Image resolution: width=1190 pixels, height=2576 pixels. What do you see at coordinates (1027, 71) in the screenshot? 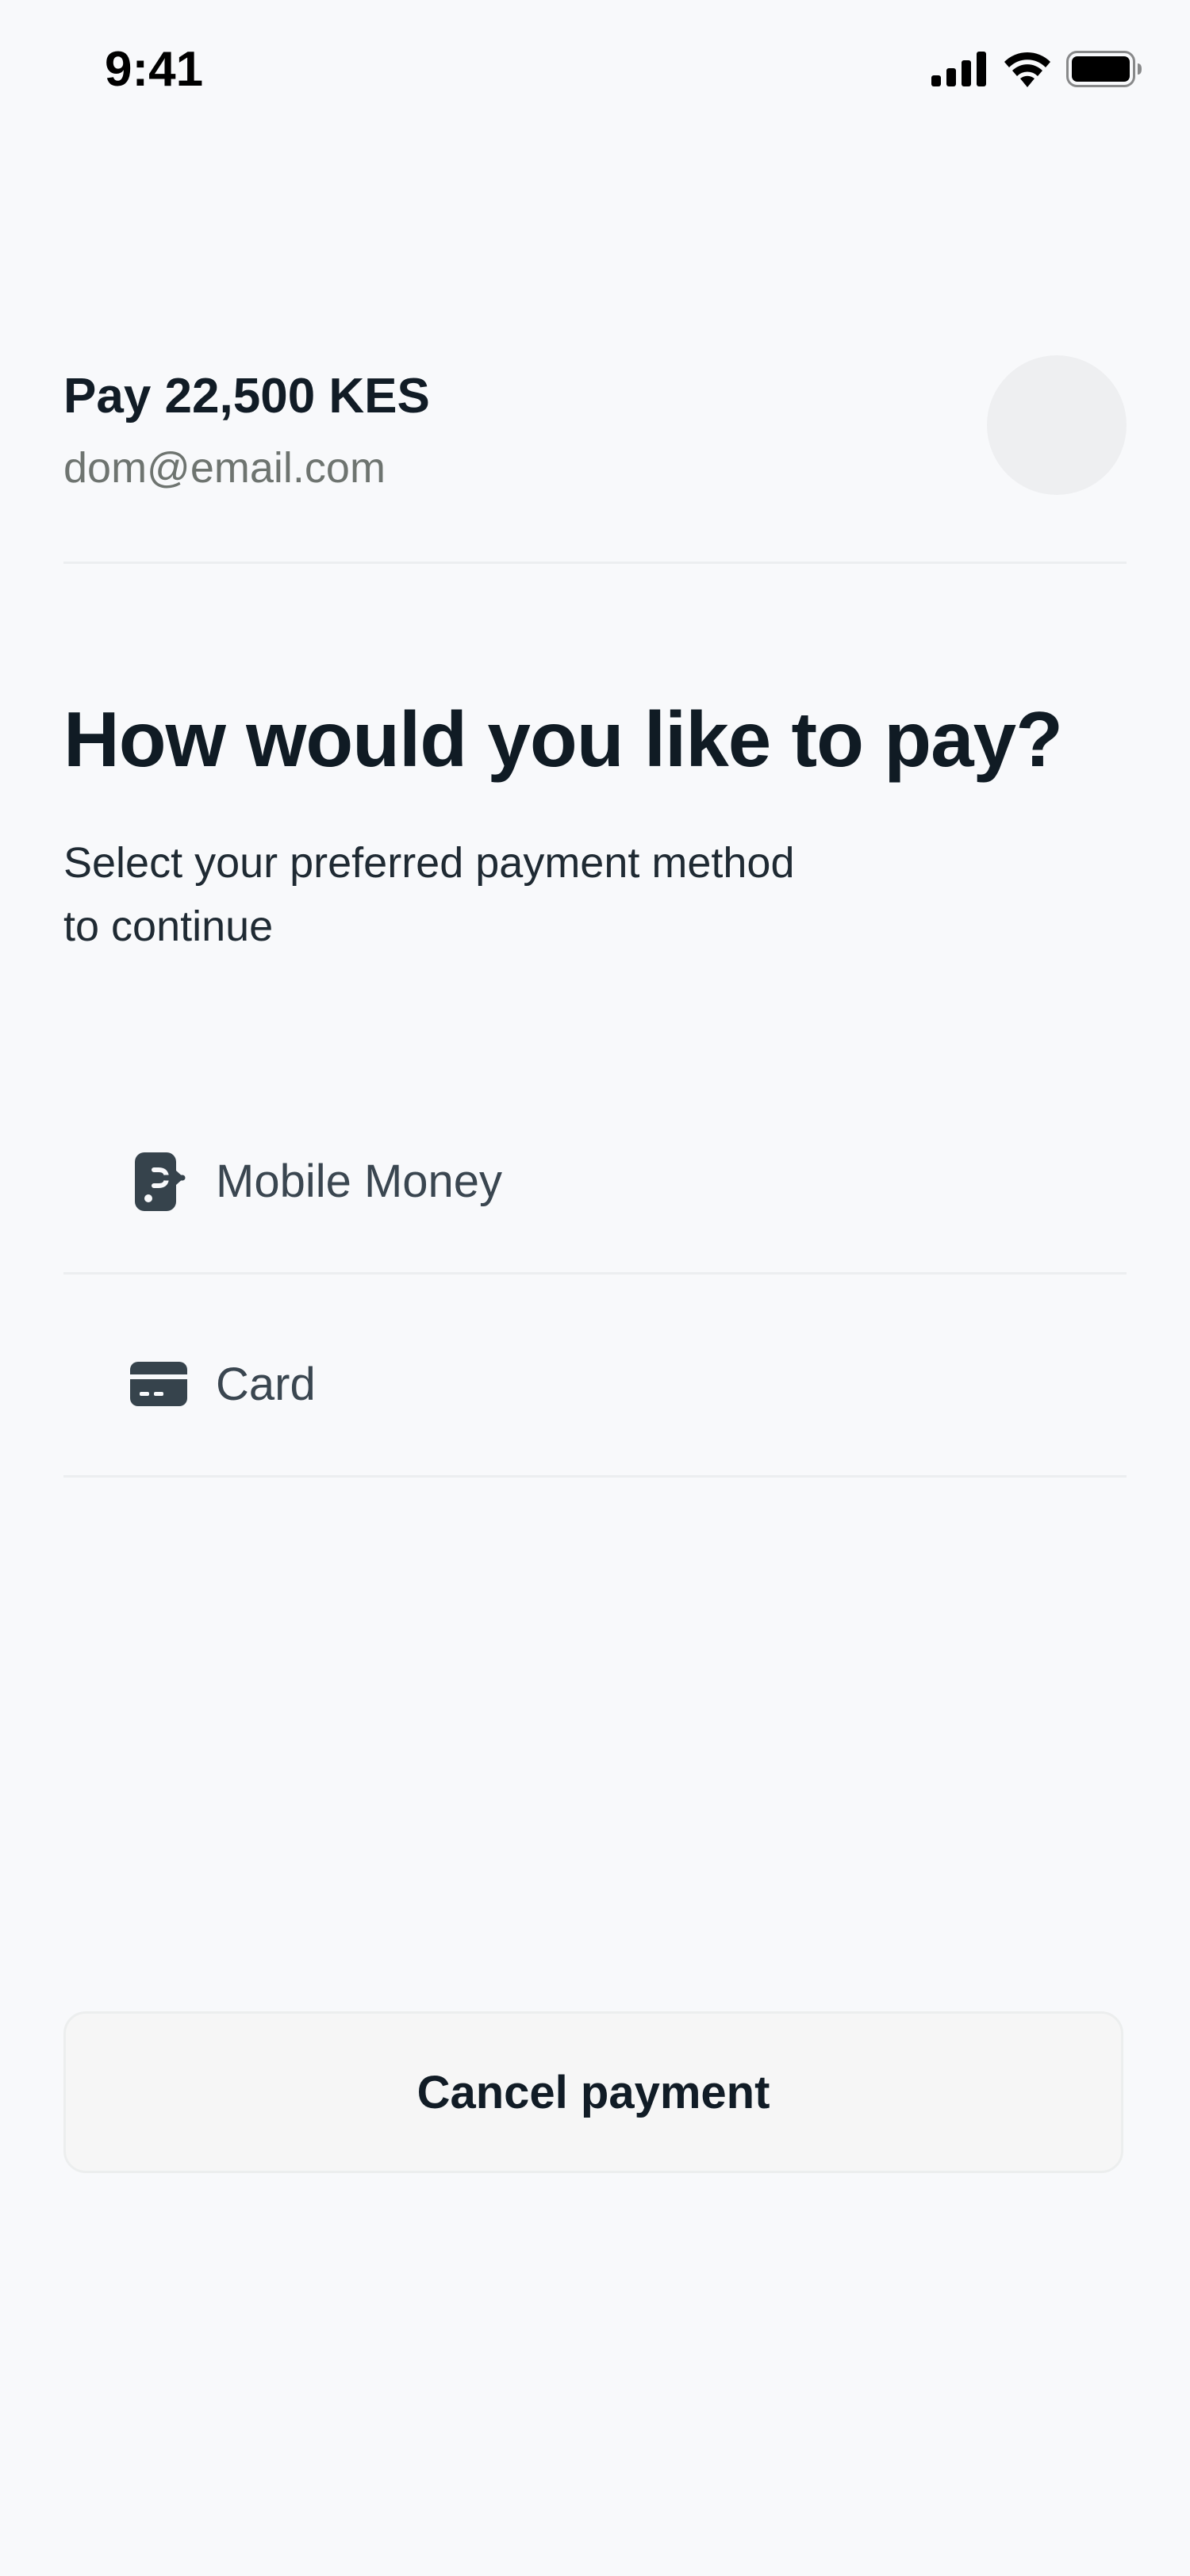
I see `wifi-icon` at bounding box center [1027, 71].